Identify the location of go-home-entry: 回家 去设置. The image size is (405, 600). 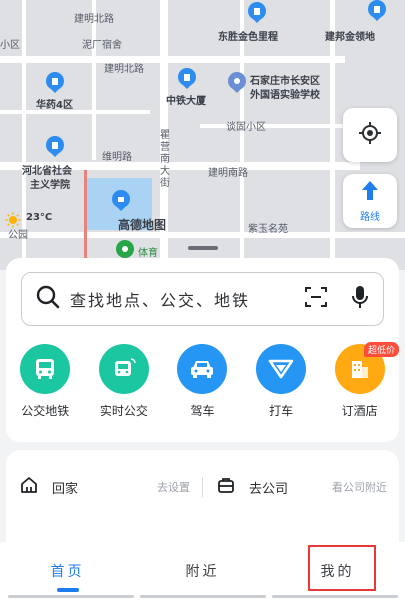
(104, 487).